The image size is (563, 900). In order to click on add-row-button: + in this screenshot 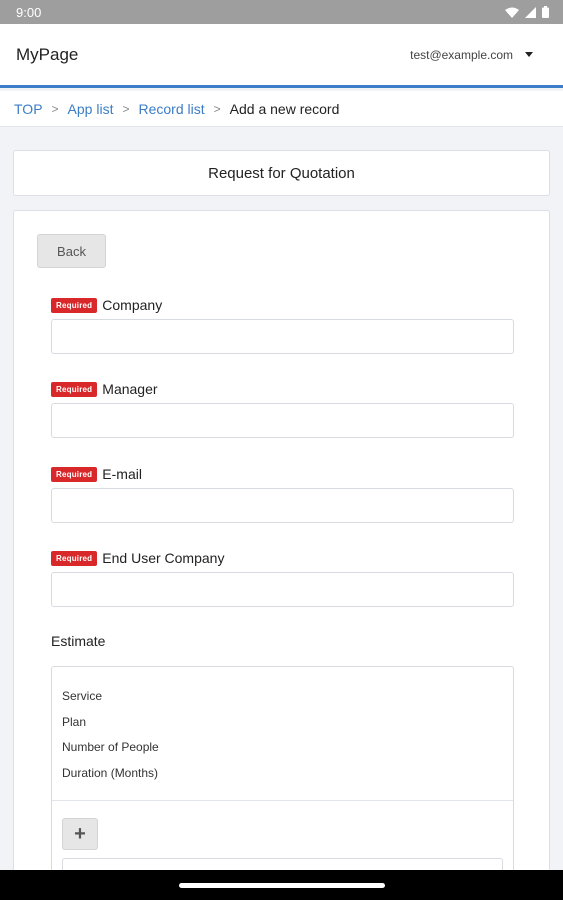, I will do `click(80, 834)`.